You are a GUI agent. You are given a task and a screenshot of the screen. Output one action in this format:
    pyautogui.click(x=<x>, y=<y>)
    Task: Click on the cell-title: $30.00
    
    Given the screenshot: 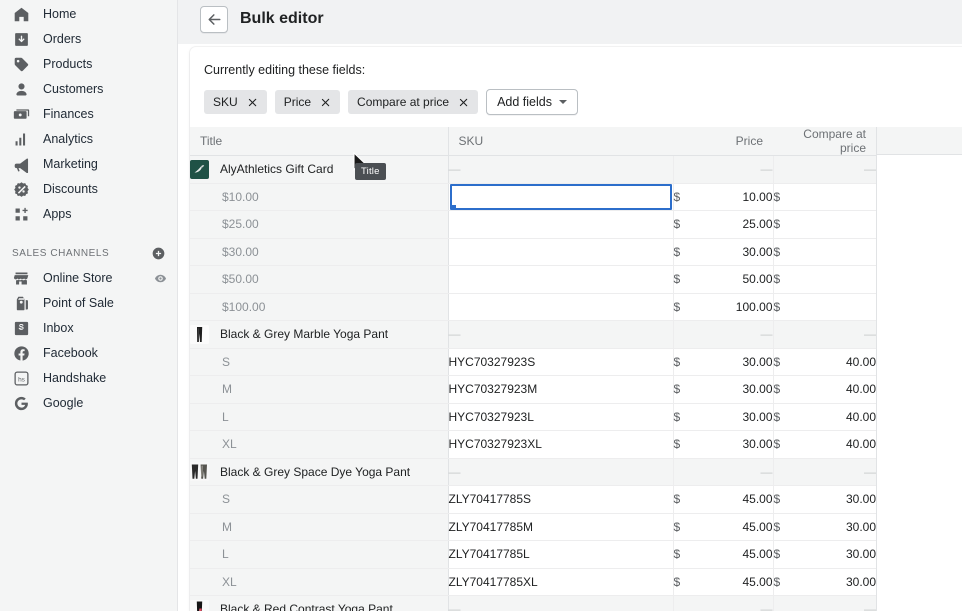 What is the action you would take?
    pyautogui.click(x=319, y=252)
    